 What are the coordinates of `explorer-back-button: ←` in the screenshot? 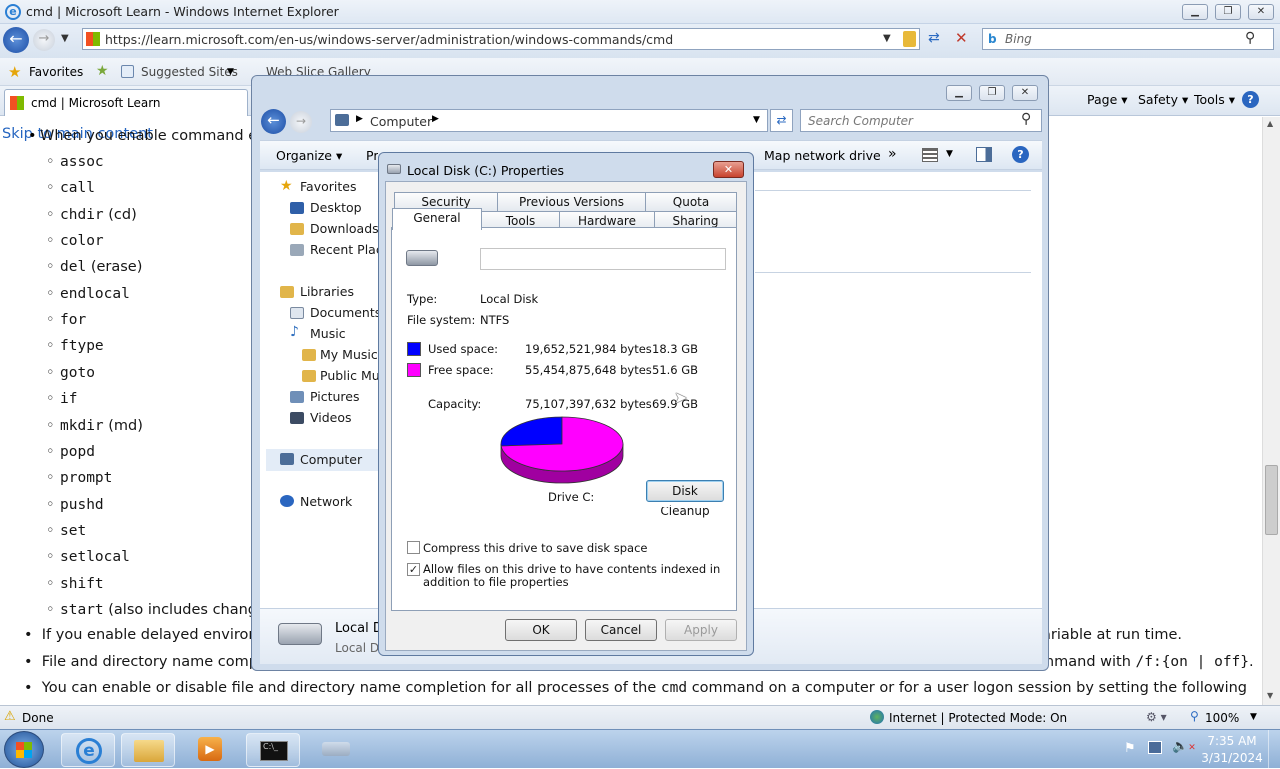 It's located at (273, 121).